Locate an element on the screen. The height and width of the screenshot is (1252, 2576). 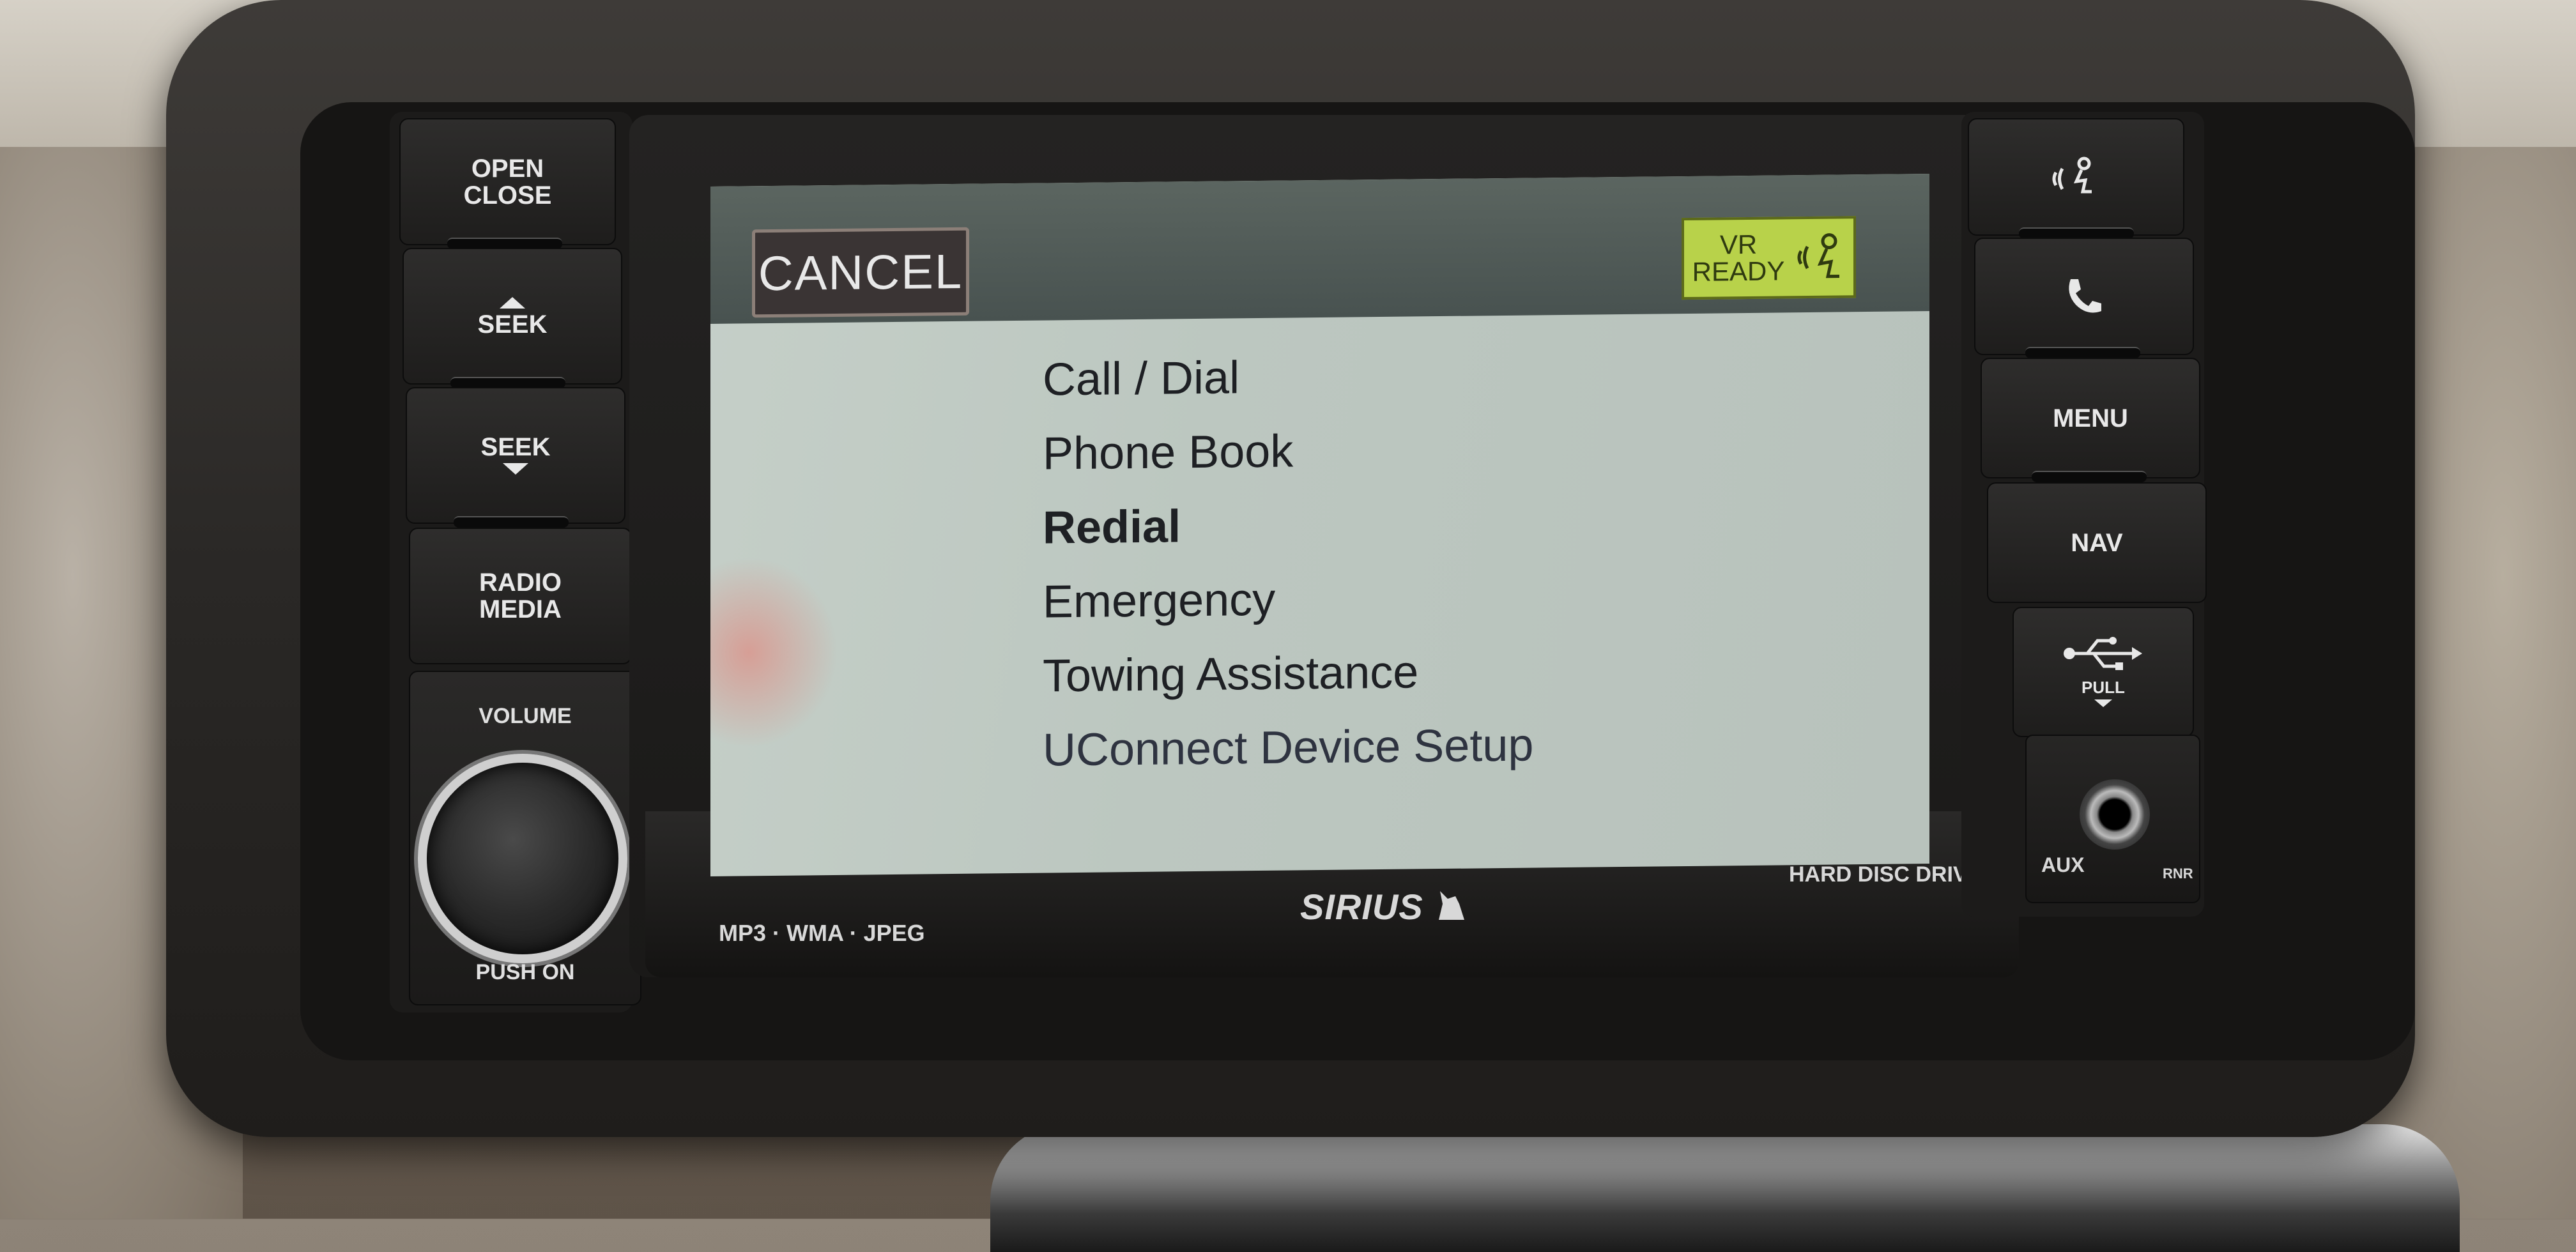
formats-label: MP3 · WMA · JPEG is located at coordinates (822, 933).